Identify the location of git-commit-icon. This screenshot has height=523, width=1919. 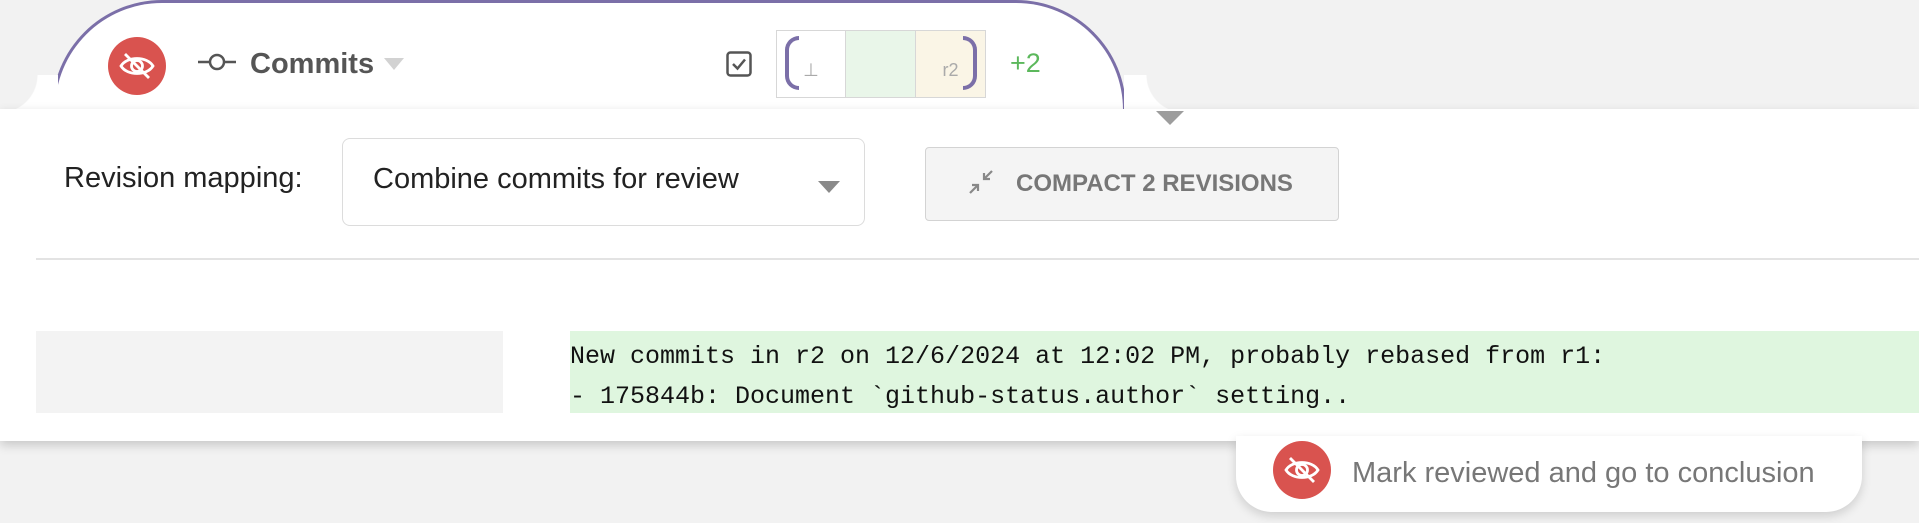
(217, 64).